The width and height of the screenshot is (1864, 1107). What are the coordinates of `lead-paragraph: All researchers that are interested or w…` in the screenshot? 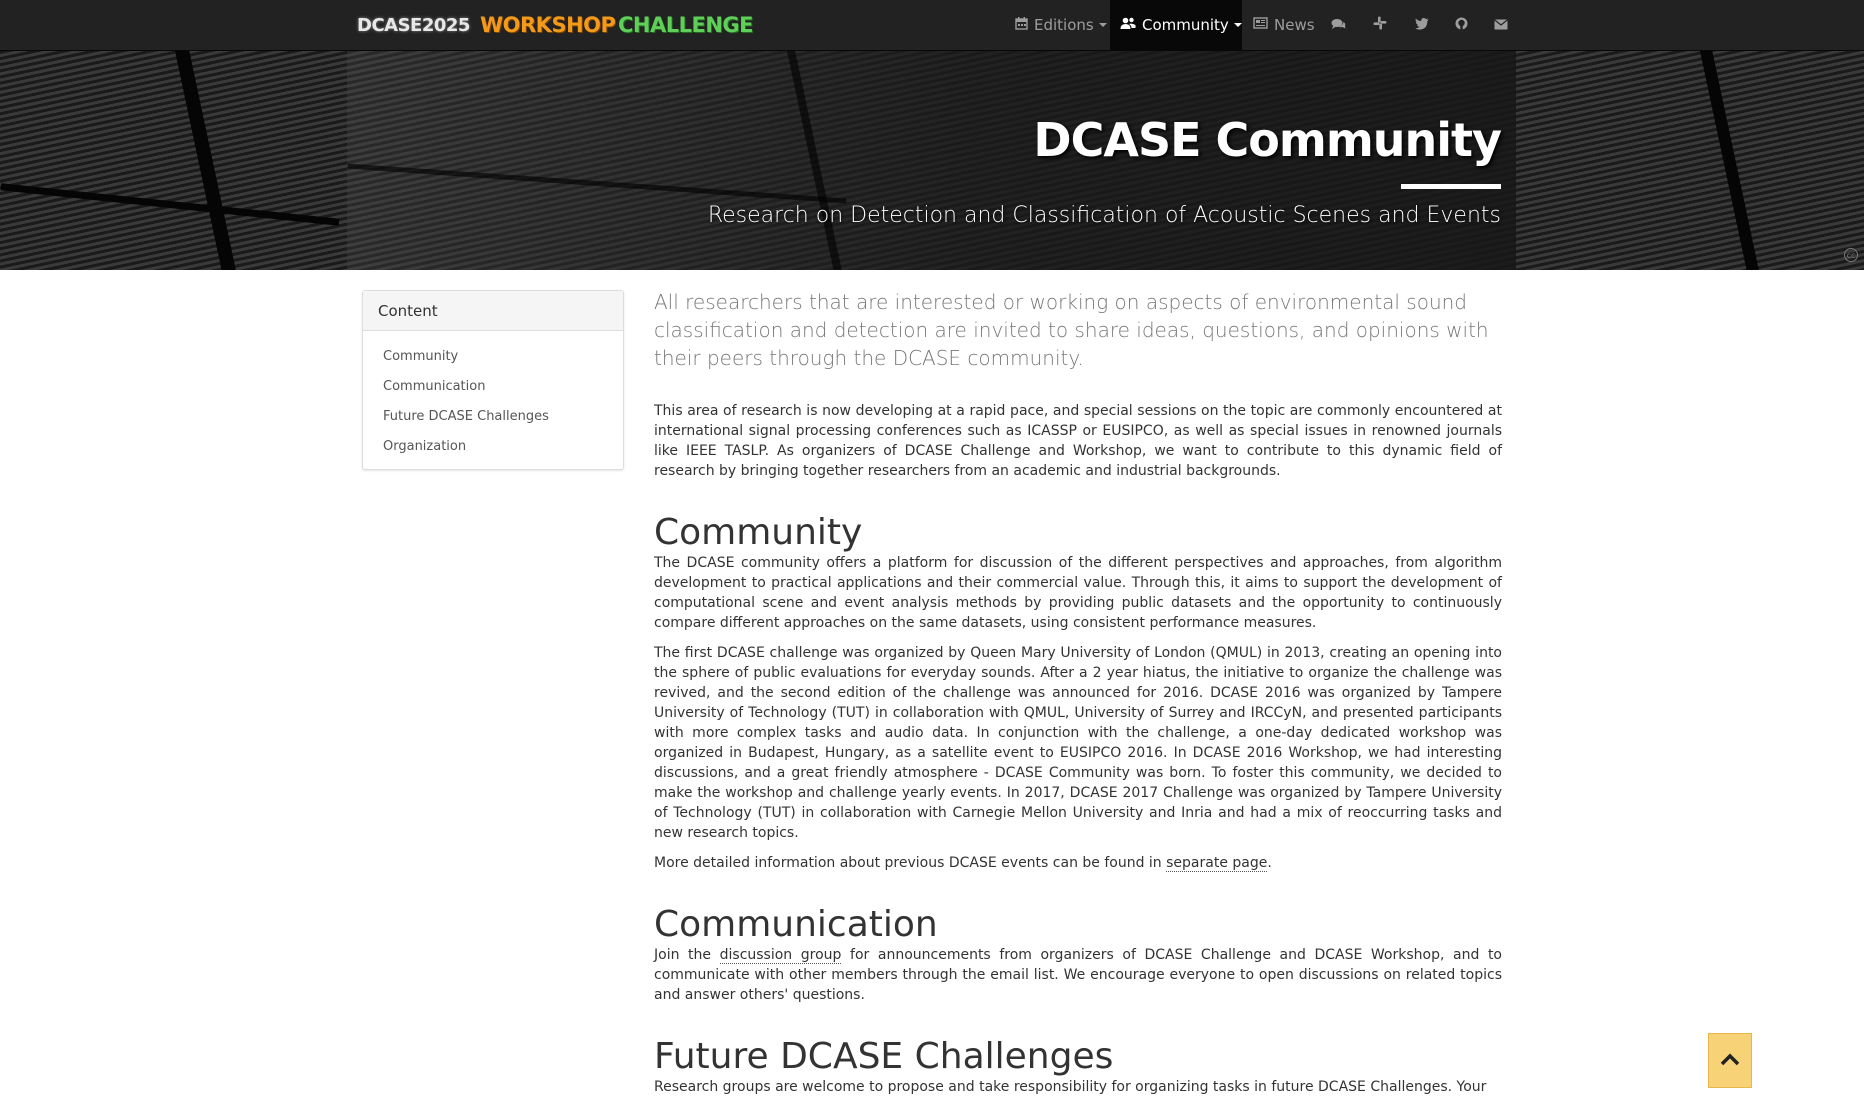 It's located at (1071, 330).